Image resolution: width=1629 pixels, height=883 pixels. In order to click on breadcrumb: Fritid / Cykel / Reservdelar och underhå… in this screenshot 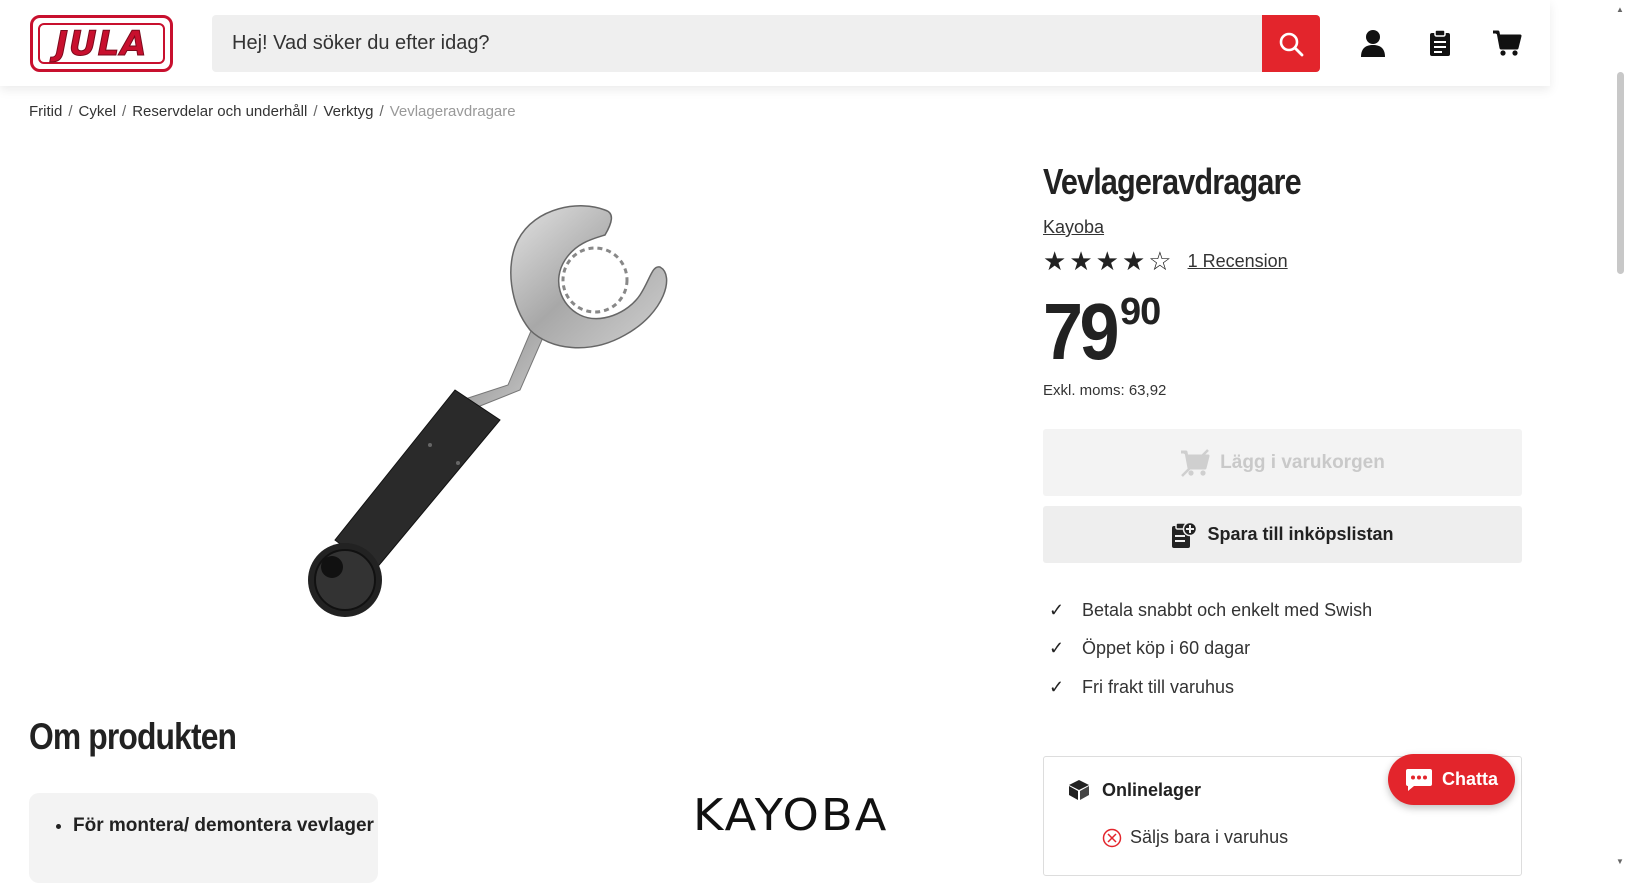, I will do `click(272, 111)`.